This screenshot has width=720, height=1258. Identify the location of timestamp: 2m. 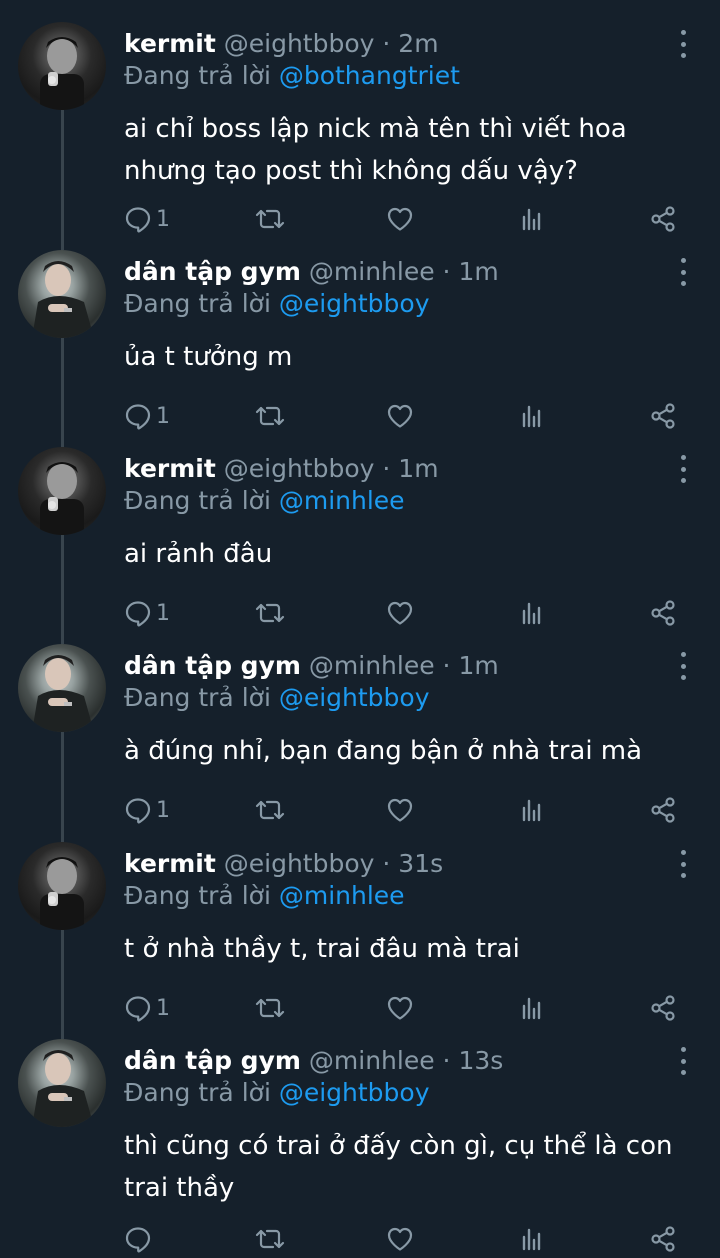
(418, 43).